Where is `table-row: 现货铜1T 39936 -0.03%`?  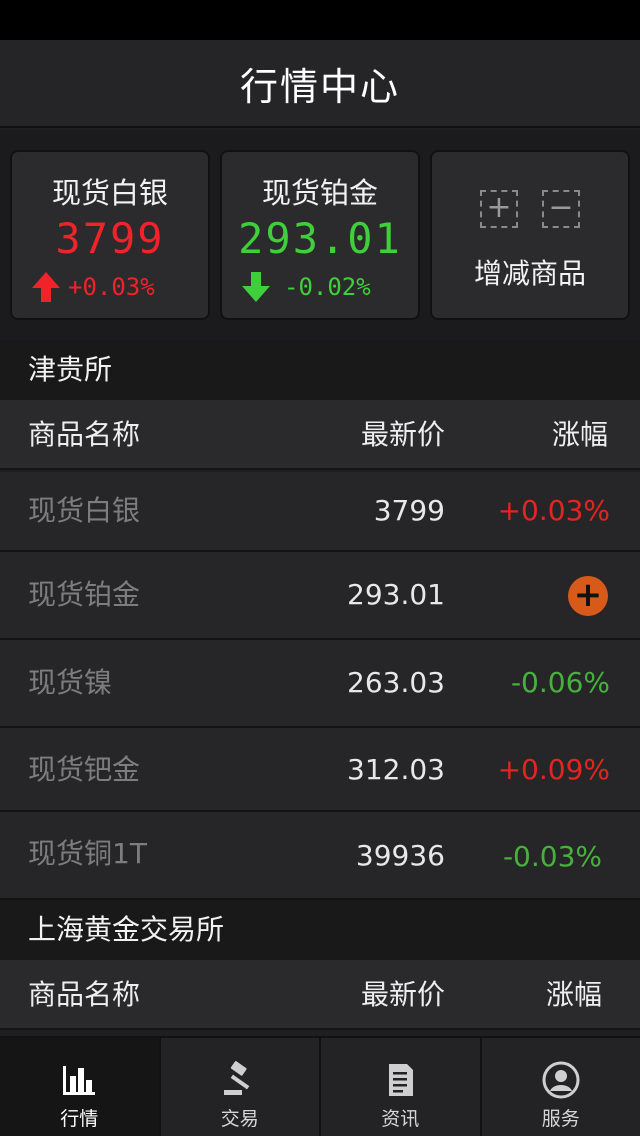 table-row: 现货铜1T 39936 -0.03% is located at coordinates (320, 856).